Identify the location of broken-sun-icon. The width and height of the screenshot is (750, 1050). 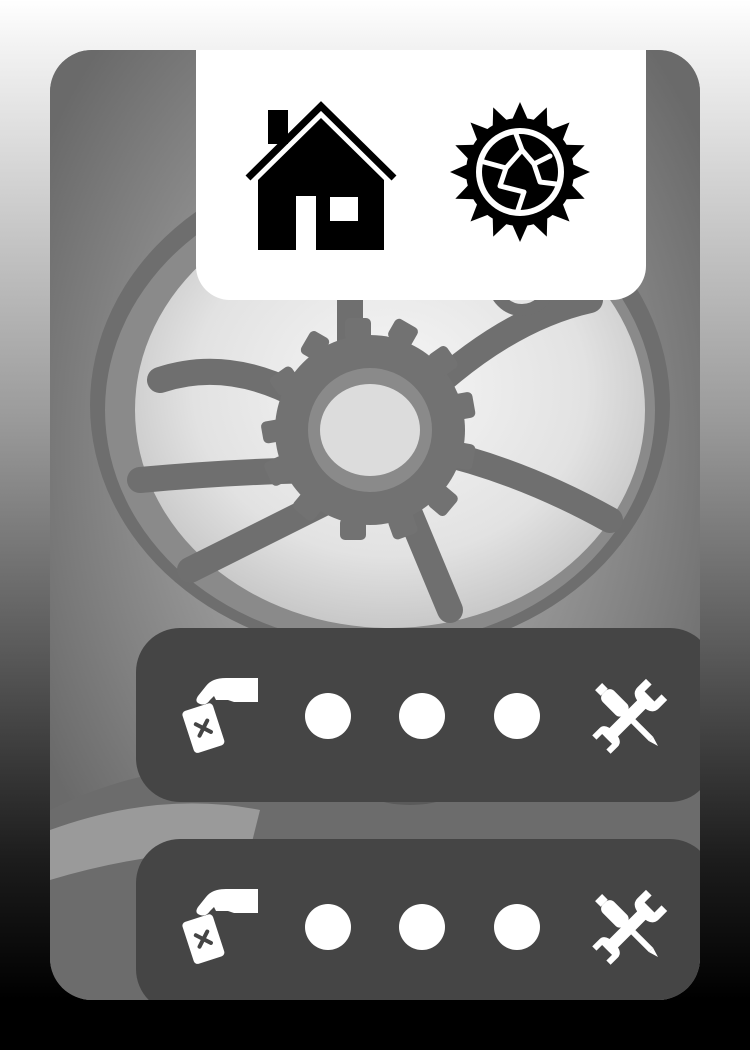
(520, 172).